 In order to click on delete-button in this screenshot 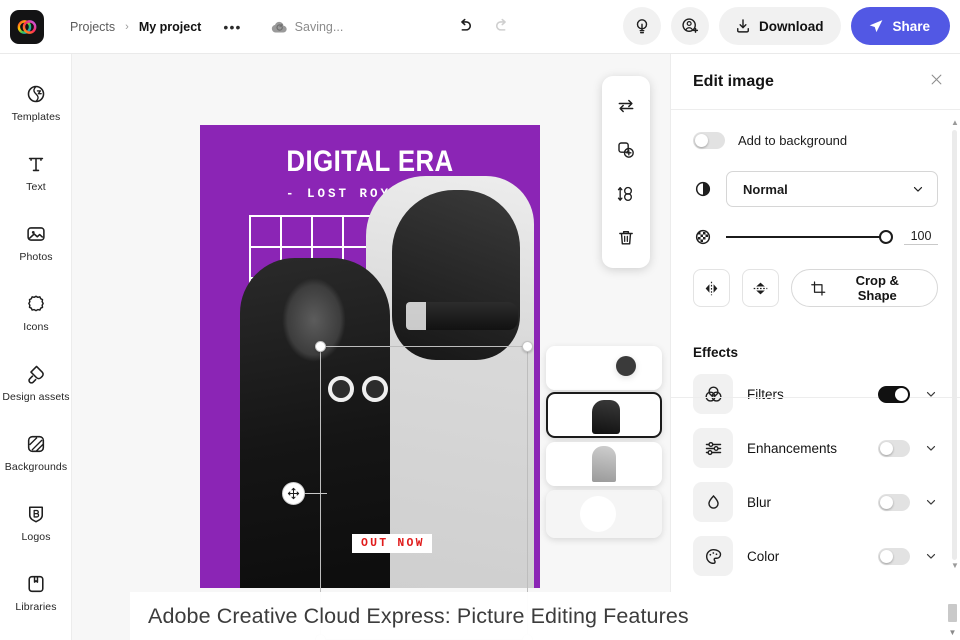, I will do `click(626, 238)`.